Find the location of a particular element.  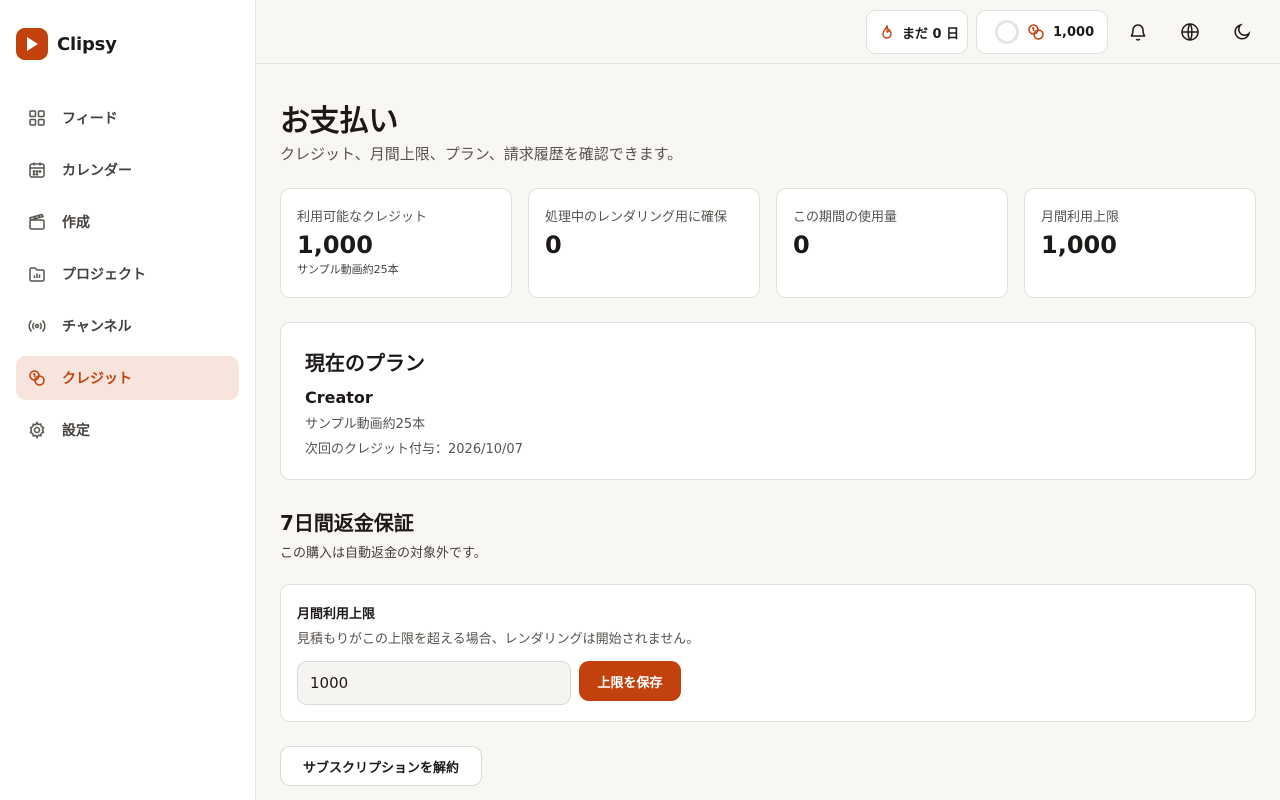

globe-icon is located at coordinates (1190, 32).